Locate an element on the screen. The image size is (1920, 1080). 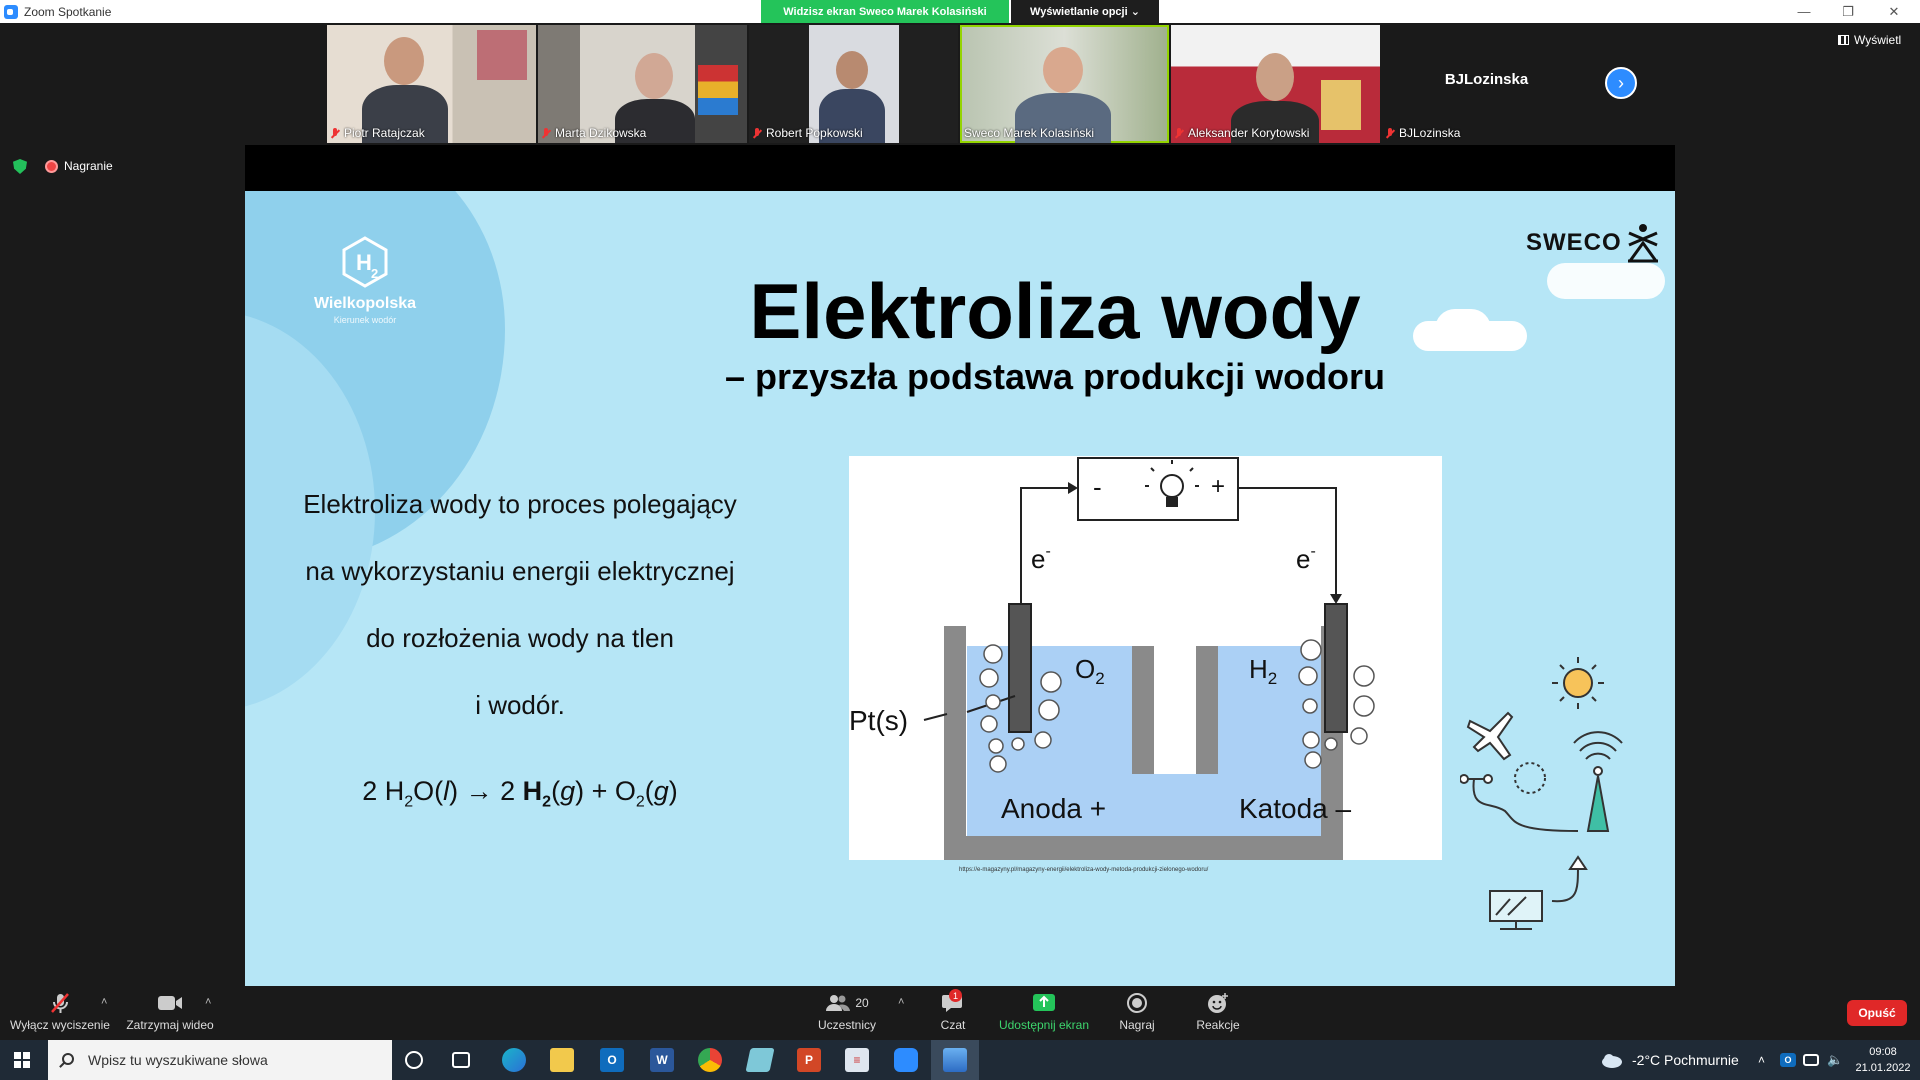
video-tile: Marta Dzikowska is located at coordinates (642, 84).